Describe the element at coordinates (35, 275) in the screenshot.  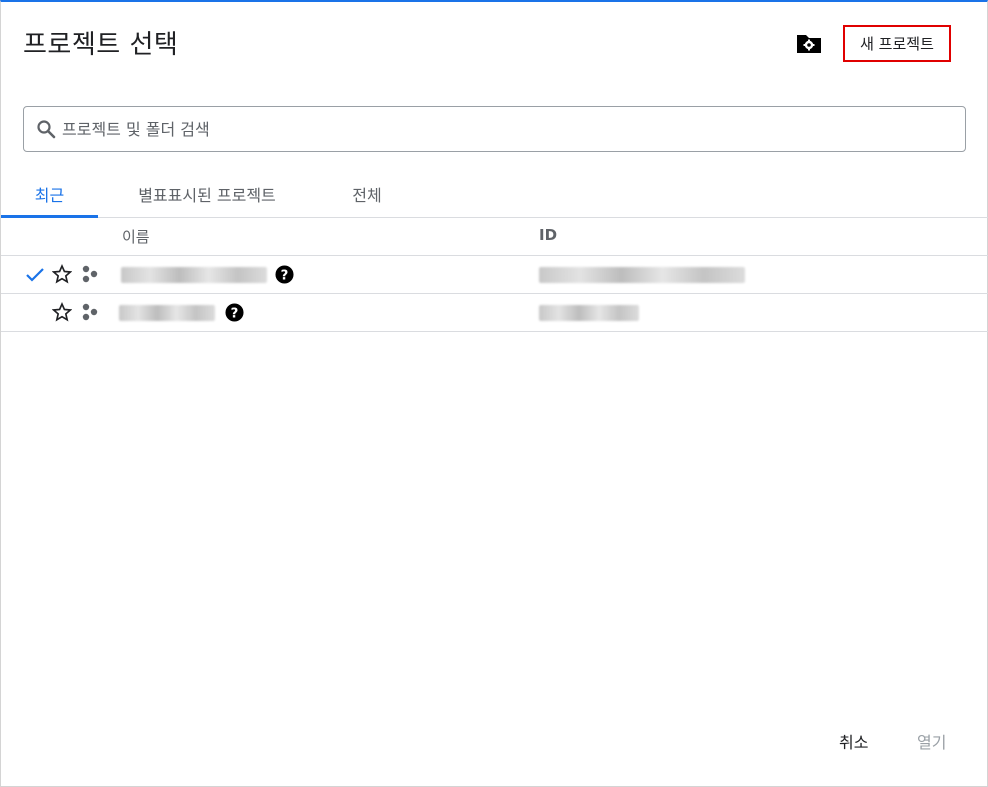
I see `check-icon` at that location.